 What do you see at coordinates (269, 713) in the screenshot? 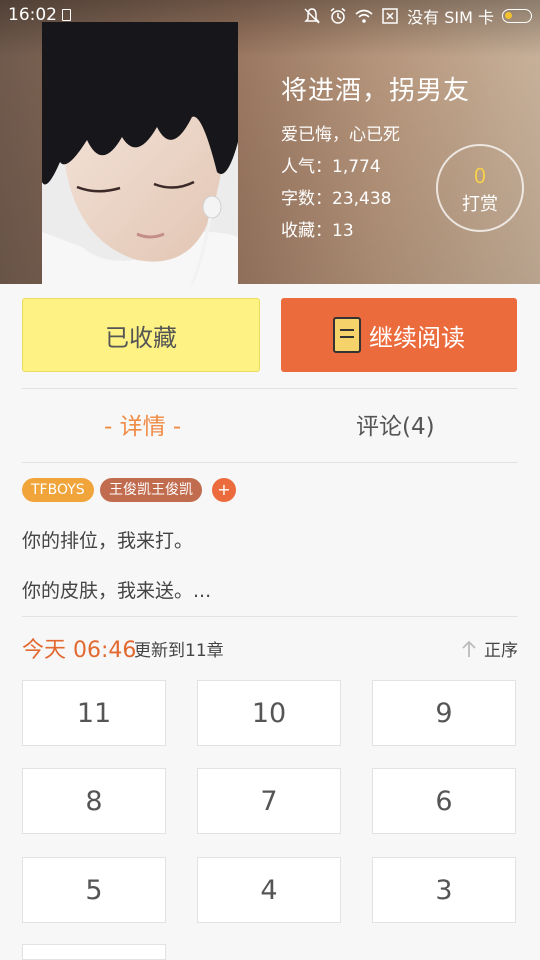
I see `chapter-button: 10` at bounding box center [269, 713].